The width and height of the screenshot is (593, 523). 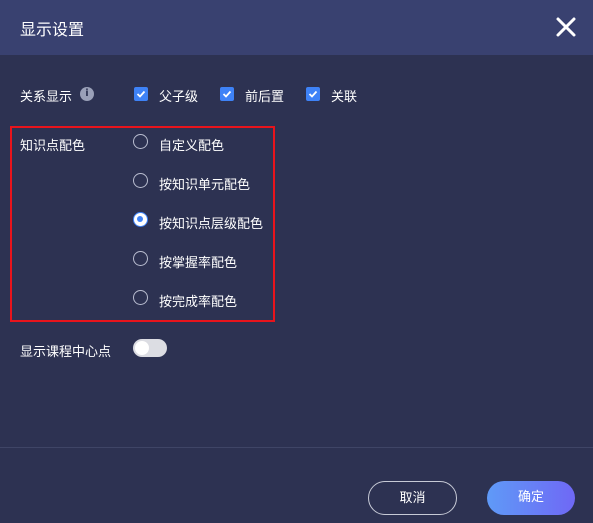 What do you see at coordinates (198, 263) in the screenshot?
I see `radio-label-by-mastery: 按掌握率配色` at bounding box center [198, 263].